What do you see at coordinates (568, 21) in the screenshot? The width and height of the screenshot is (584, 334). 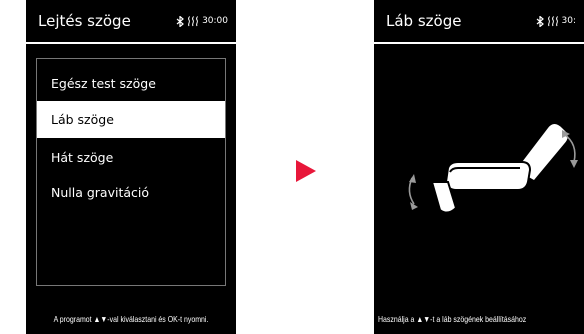 I see `timer: 30:` at bounding box center [568, 21].